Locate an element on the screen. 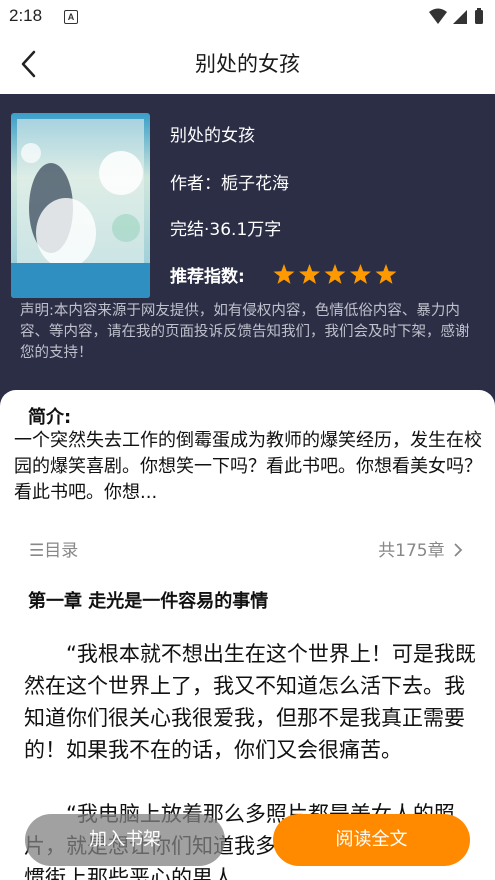  app-header: 别处的女孩 is located at coordinates (247, 64).